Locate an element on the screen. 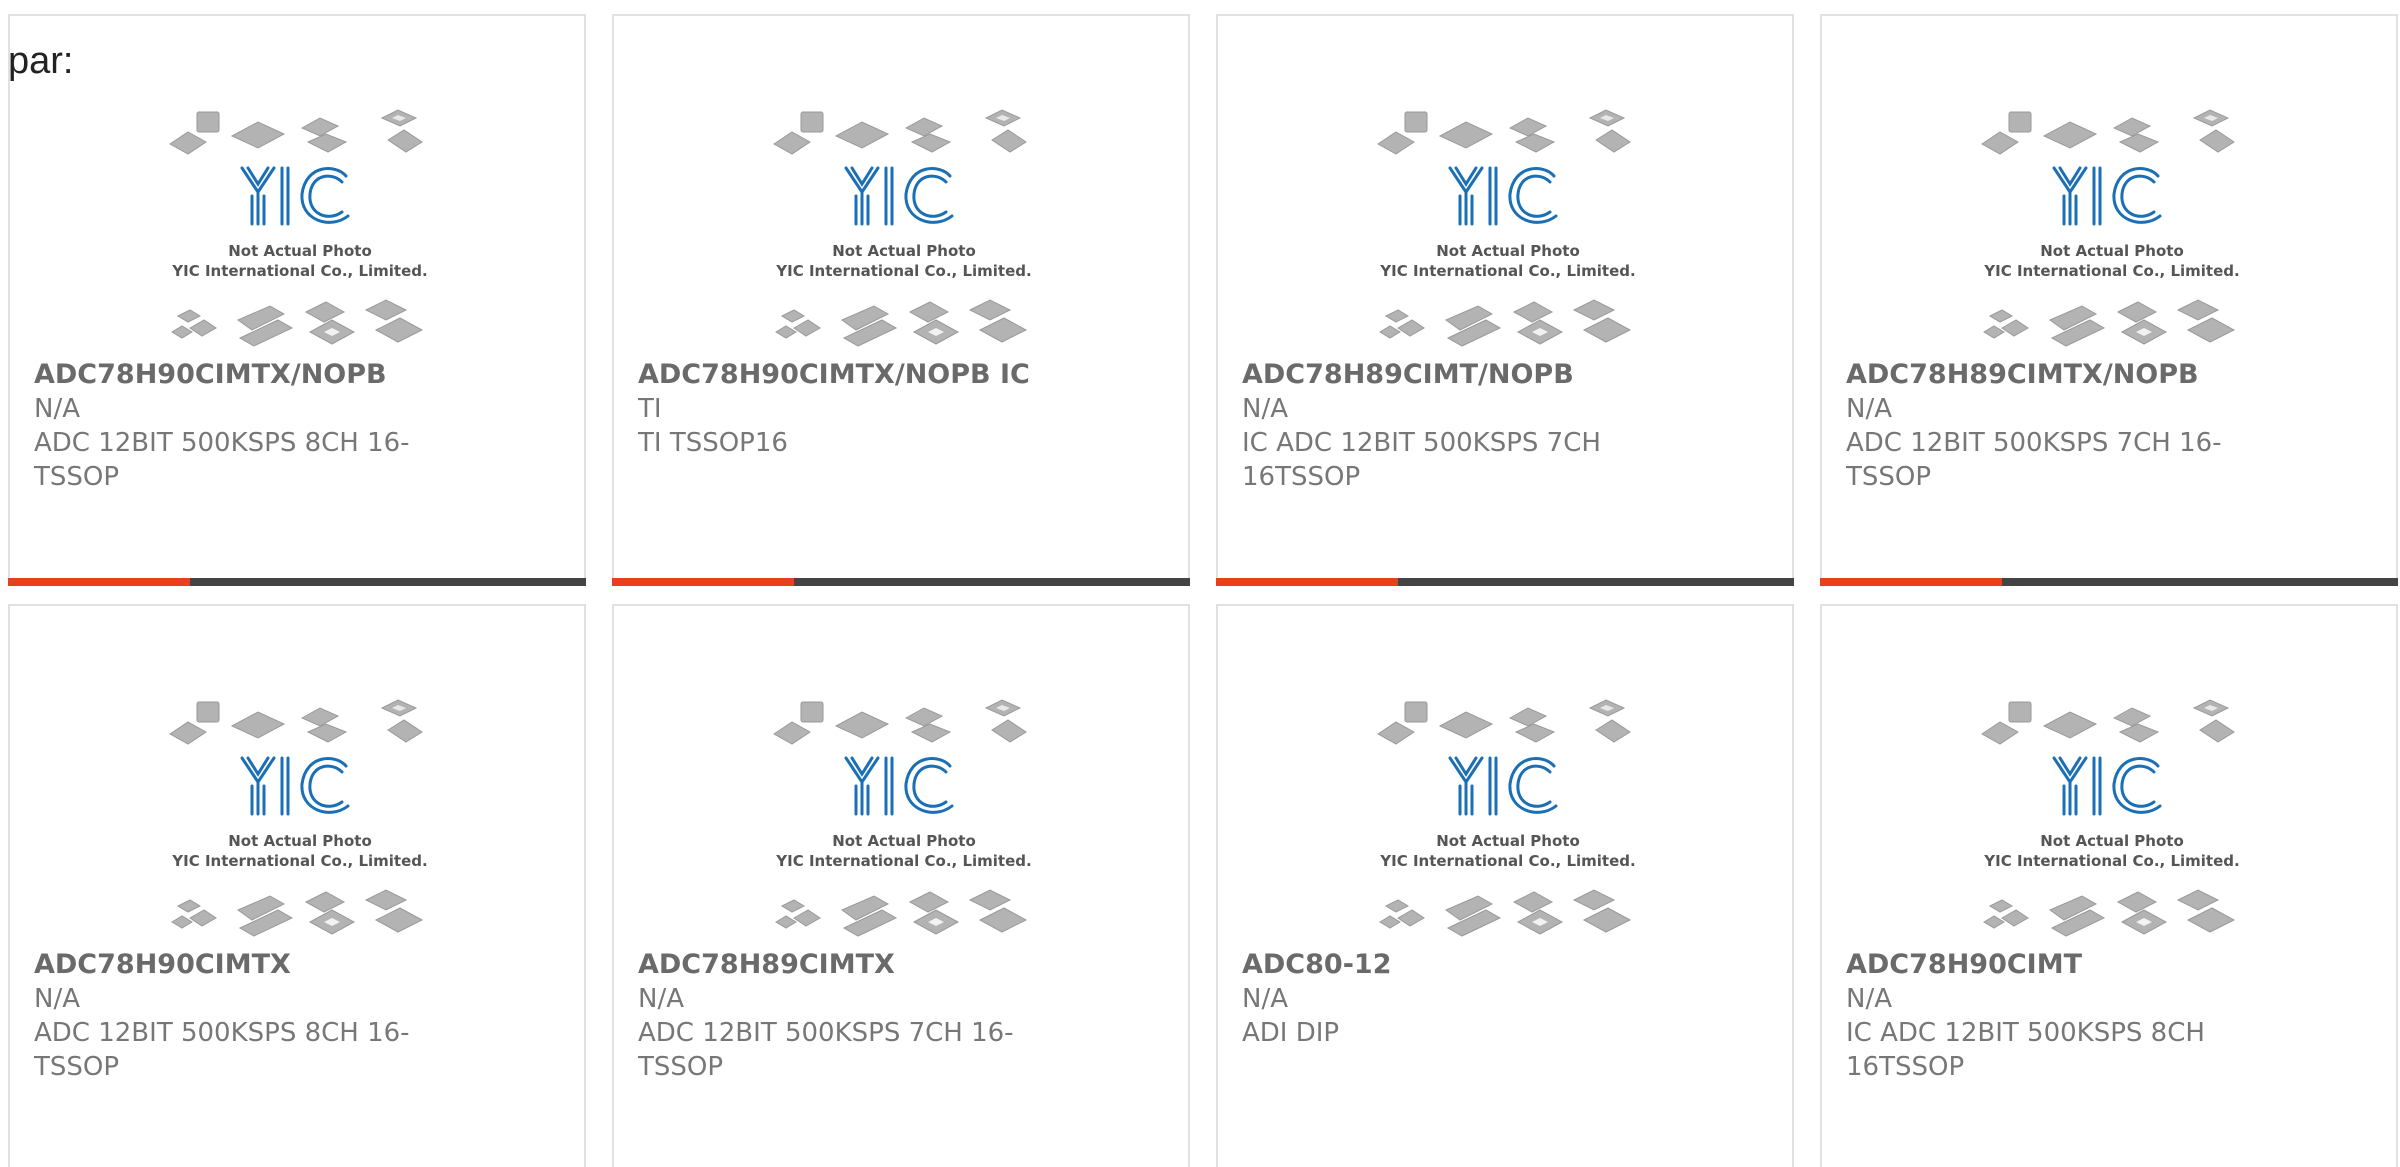  product-description: IC ADC 12BIT 500KSPS 8CH 16TSSOP is located at coordinates (2025, 1050).